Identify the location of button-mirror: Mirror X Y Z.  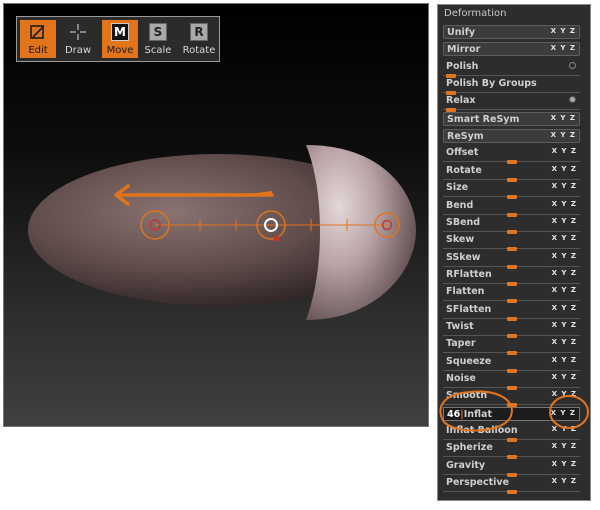
(511, 49).